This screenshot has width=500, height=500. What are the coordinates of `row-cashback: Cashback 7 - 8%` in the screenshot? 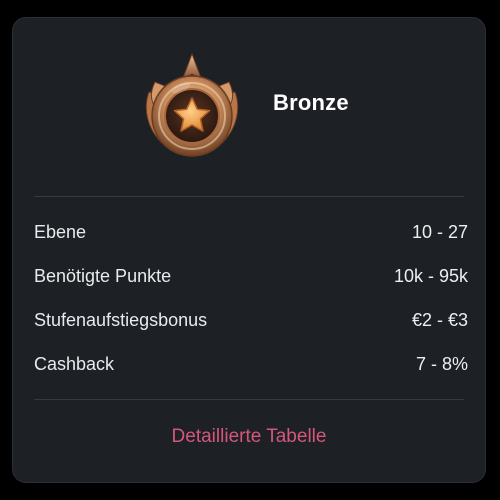 It's located at (251, 364).